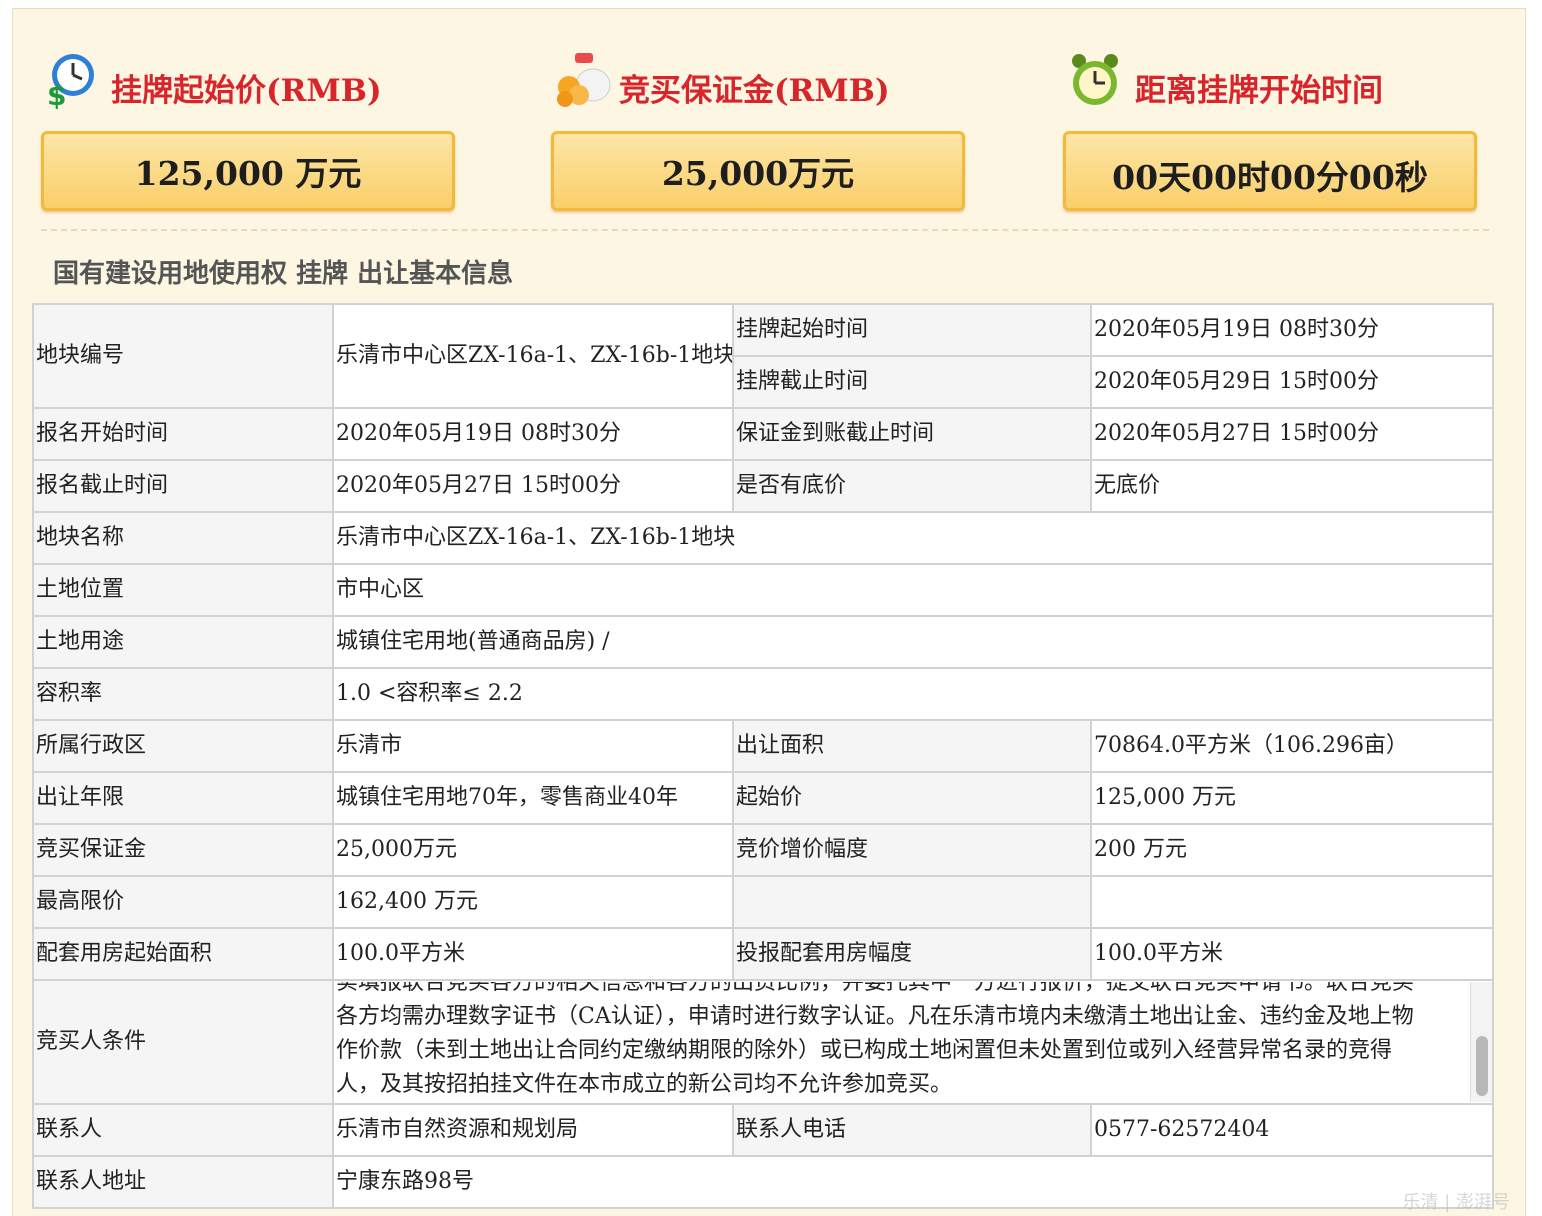 The height and width of the screenshot is (1216, 1542). What do you see at coordinates (183, 1130) in the screenshot?
I see `contact-label: 联系人` at bounding box center [183, 1130].